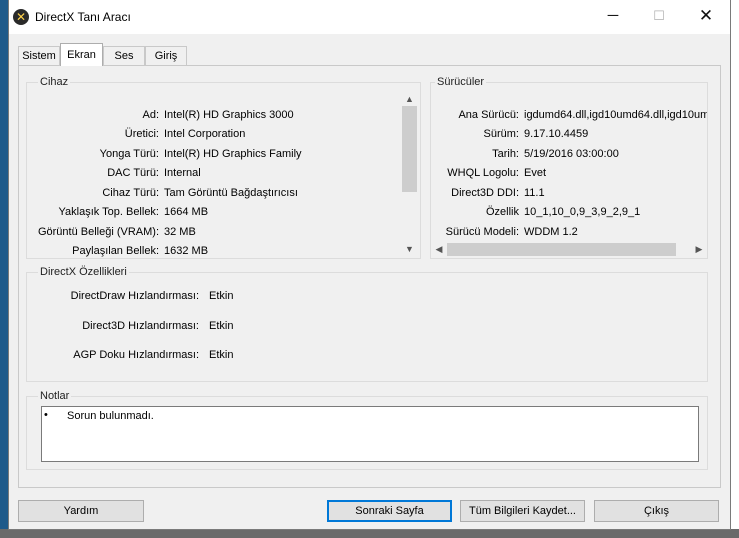  What do you see at coordinates (124, 55) in the screenshot?
I see `tab-ses: Ses` at bounding box center [124, 55].